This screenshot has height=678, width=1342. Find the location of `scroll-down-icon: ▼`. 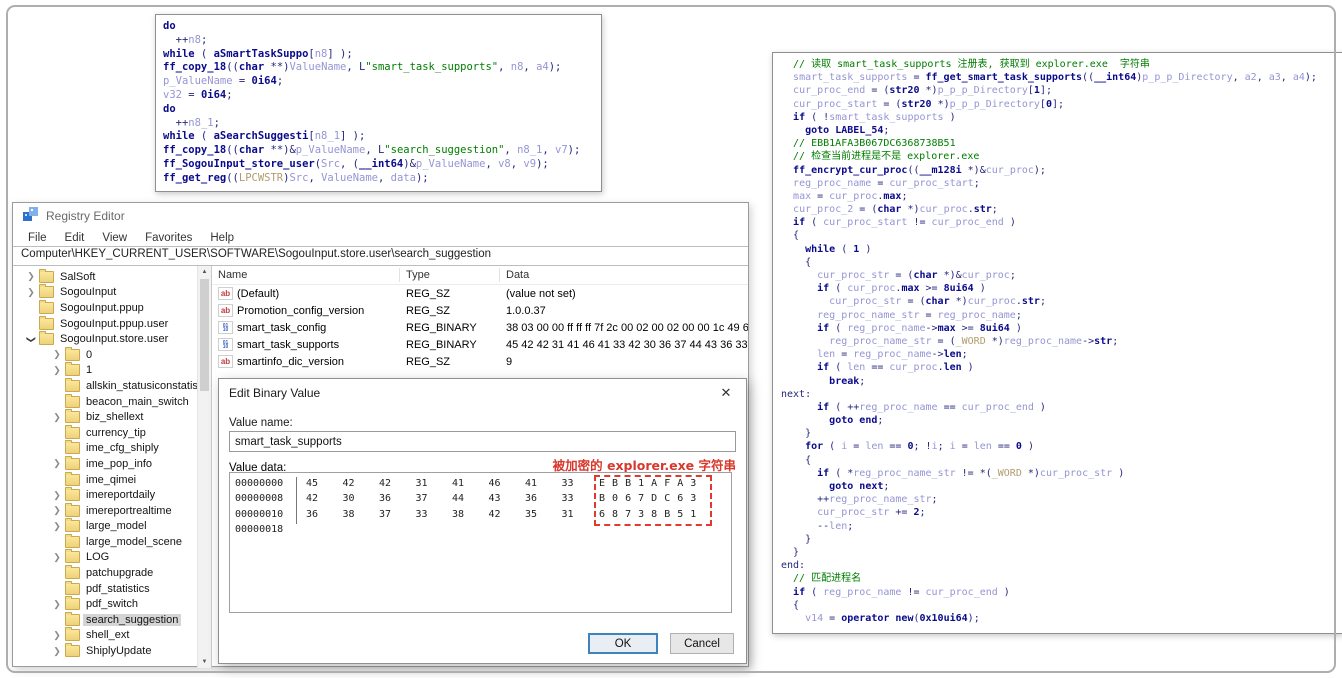

scroll-down-icon: ▼ is located at coordinates (205, 662).